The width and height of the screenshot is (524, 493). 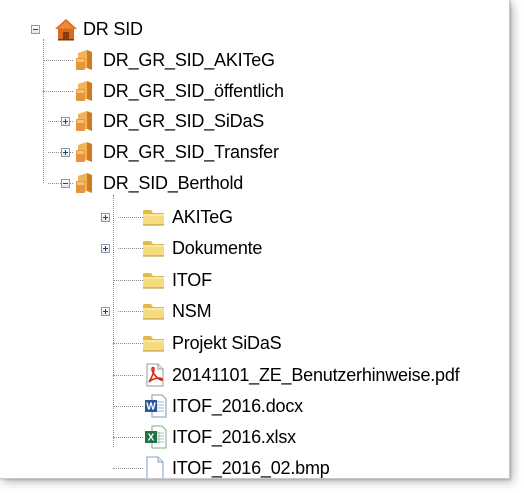 I want to click on word-file-icon: W, so click(x=155, y=406).